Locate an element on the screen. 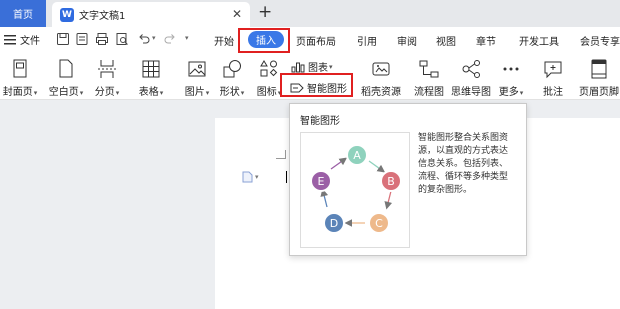 The width and height of the screenshot is (620, 309). tab-review: 审阅 is located at coordinates (407, 40).